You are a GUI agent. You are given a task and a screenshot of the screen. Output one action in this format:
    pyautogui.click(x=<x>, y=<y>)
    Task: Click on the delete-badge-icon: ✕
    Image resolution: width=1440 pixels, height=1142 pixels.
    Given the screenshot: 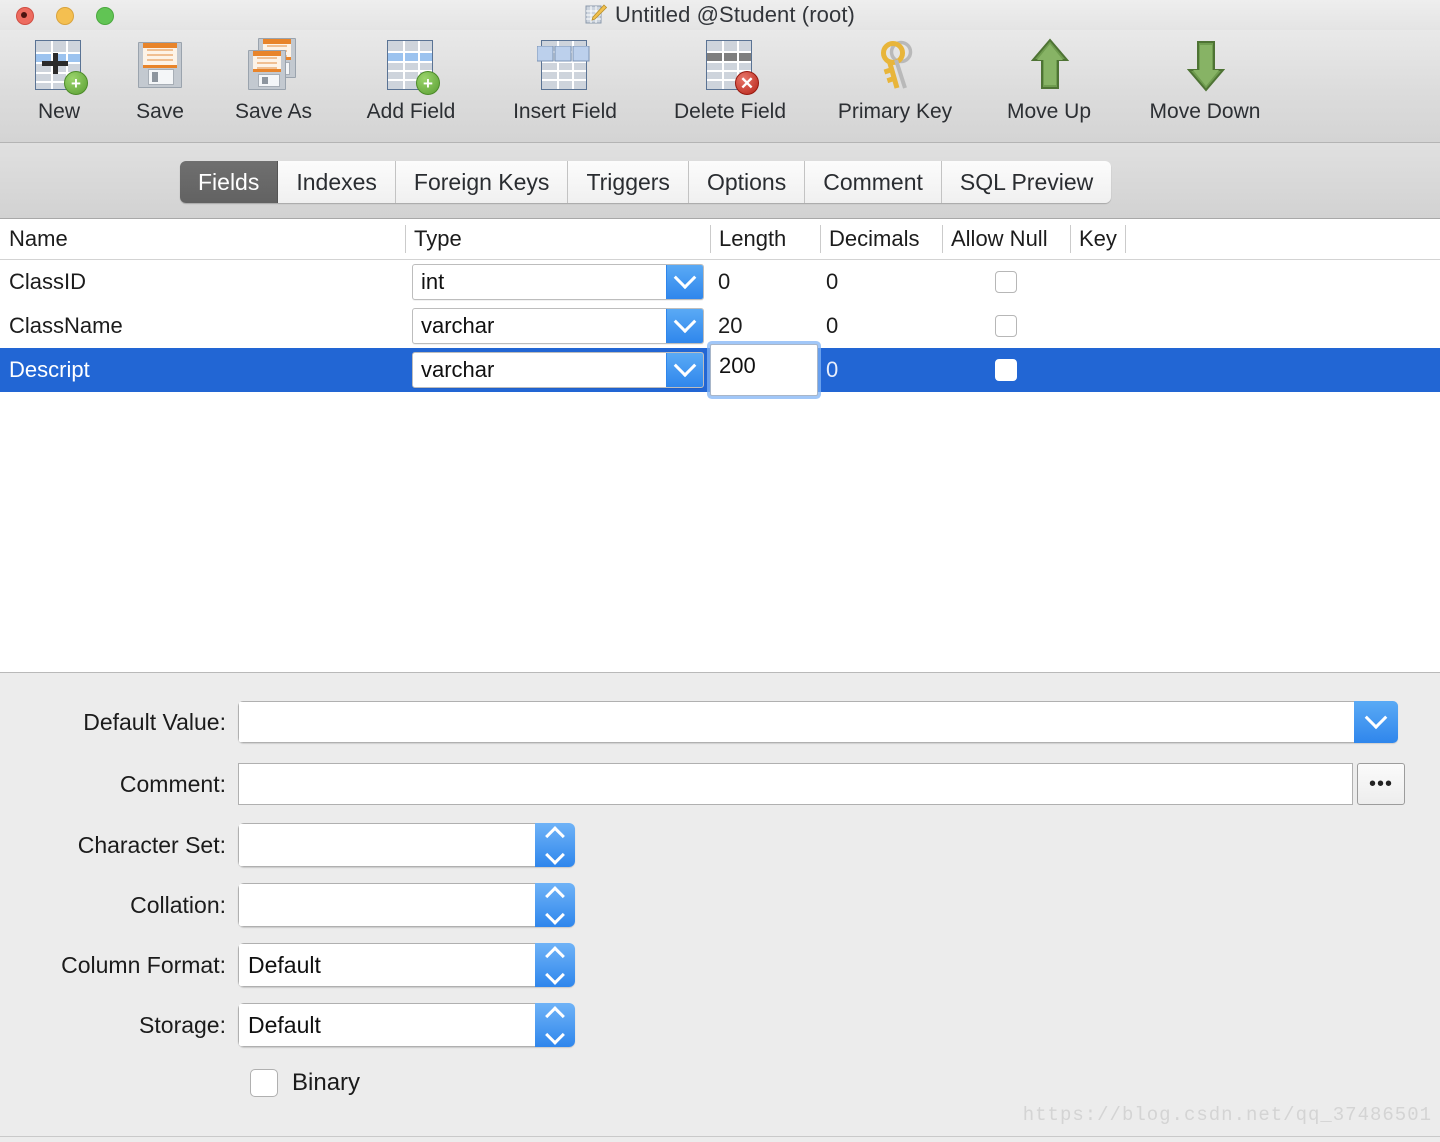 What is the action you would take?
    pyautogui.click(x=747, y=83)
    